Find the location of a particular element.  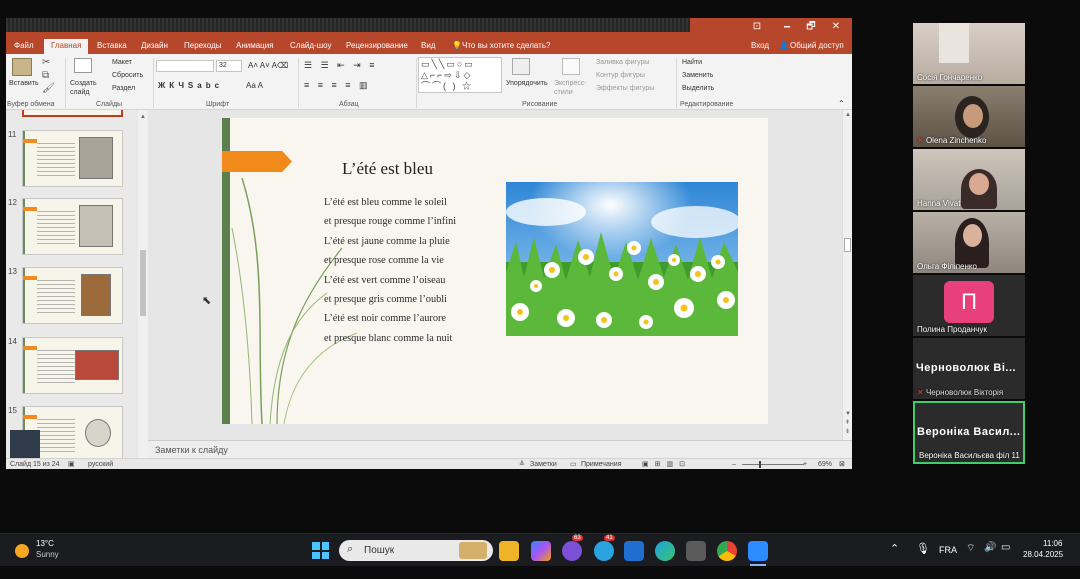

font-grow-shrink: A˄ A˅ A⌫ is located at coordinates (268, 65).